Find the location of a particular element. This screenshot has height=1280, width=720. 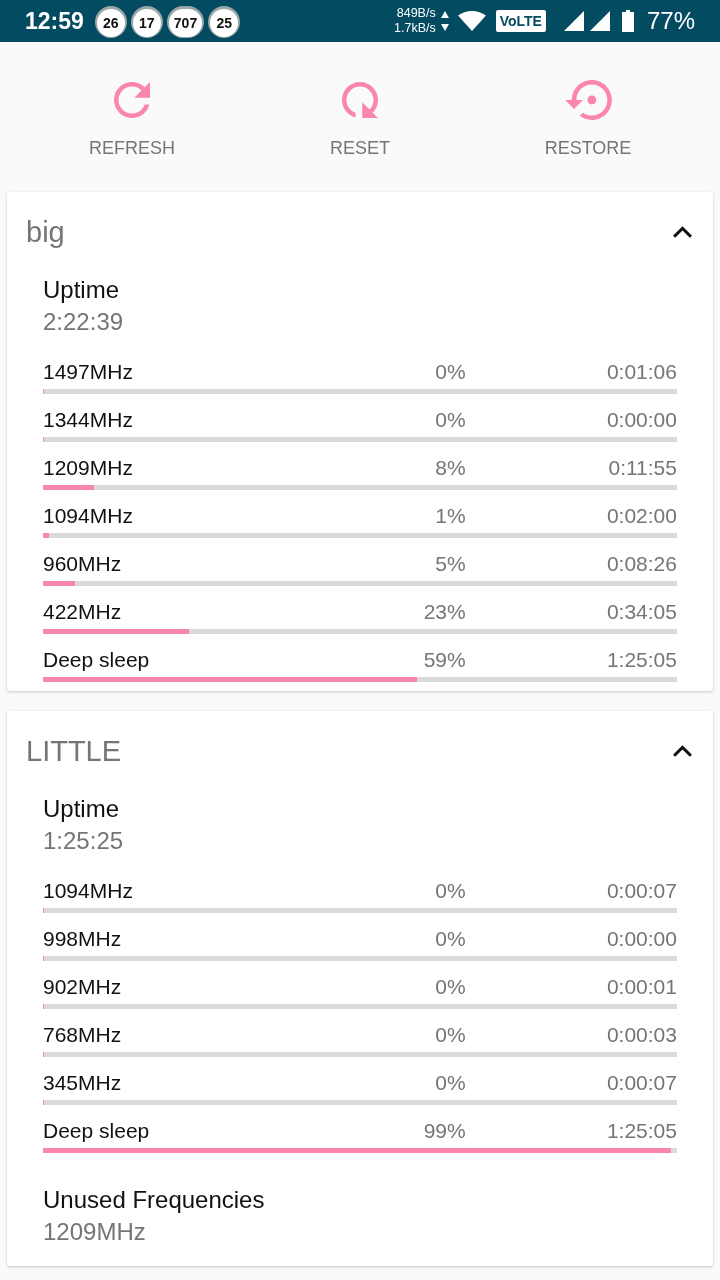

duration-value: 0:08:26 is located at coordinates (641, 564).